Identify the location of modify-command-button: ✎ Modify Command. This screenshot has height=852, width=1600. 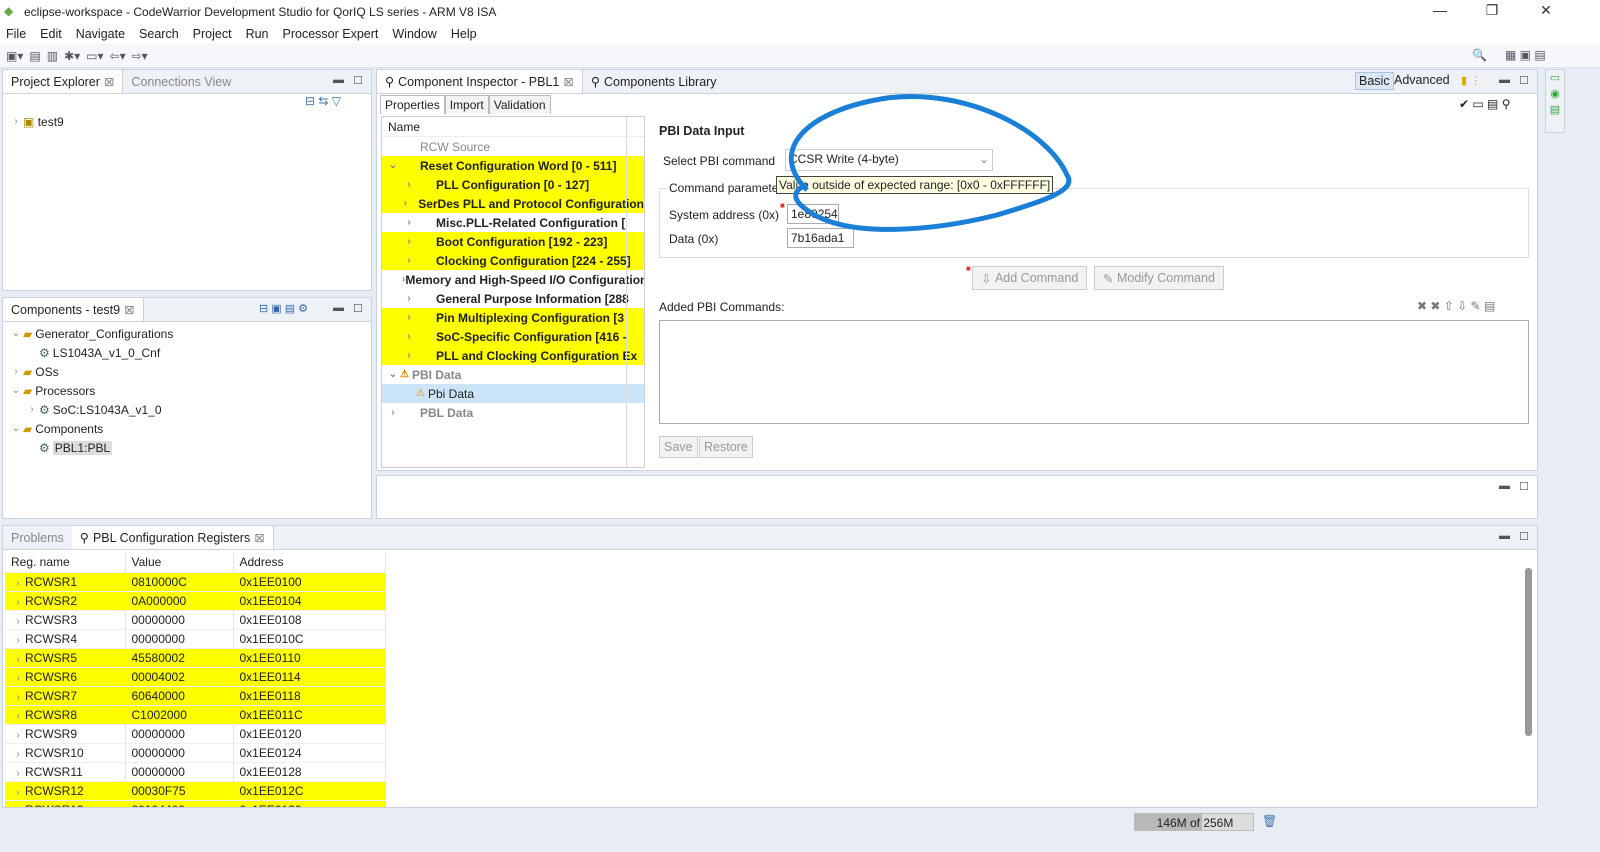
(1159, 278).